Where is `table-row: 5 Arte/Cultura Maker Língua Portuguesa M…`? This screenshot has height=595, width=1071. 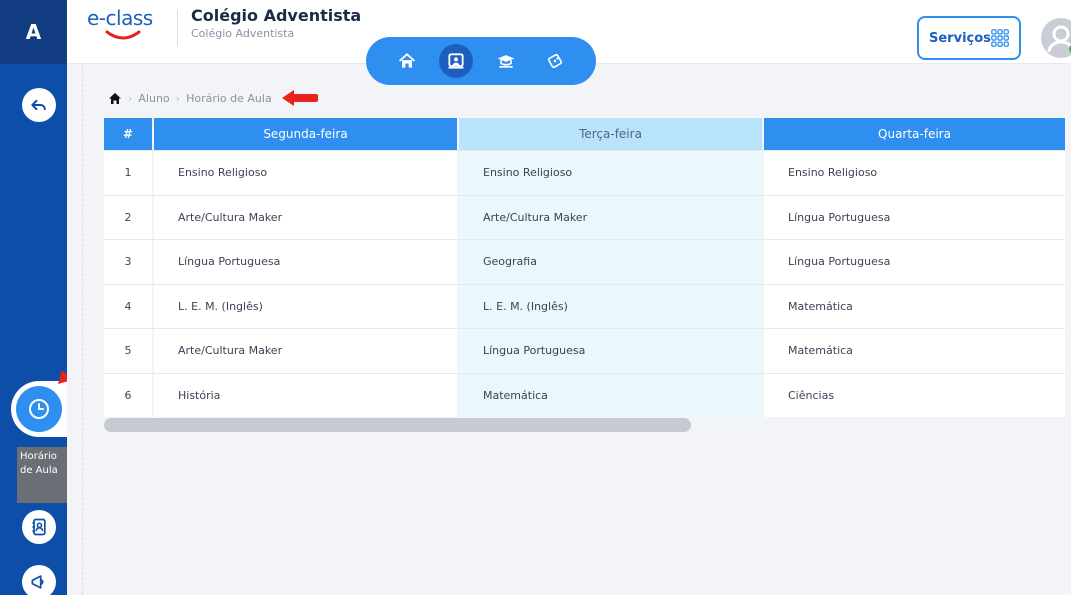
table-row: 5 Arte/Cultura Maker Língua Portuguesa M… is located at coordinates (584, 350).